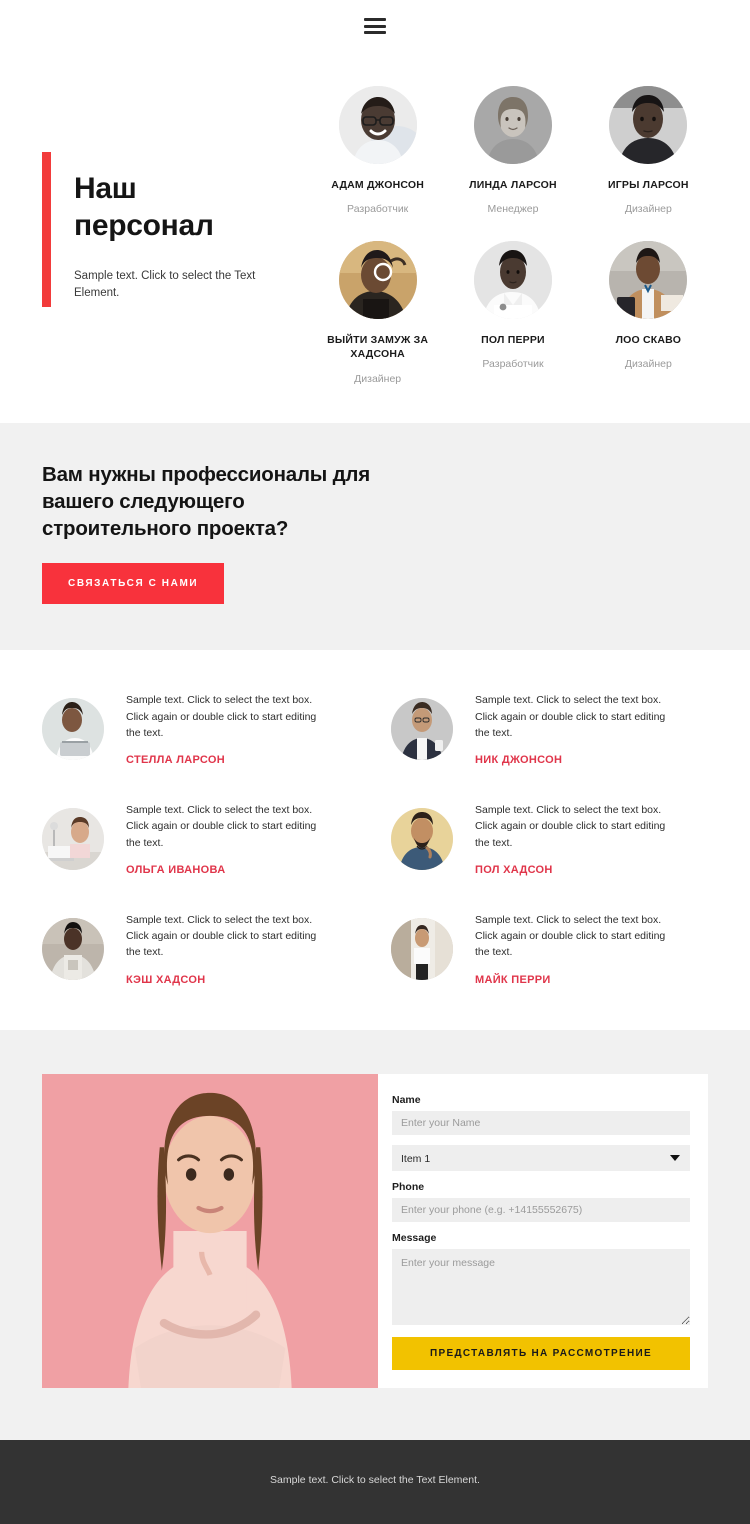 Image resolution: width=750 pixels, height=1524 pixels. What do you see at coordinates (514, 869) in the screenshot?
I see `person-name: ПОЛ ХАДСОН` at bounding box center [514, 869].